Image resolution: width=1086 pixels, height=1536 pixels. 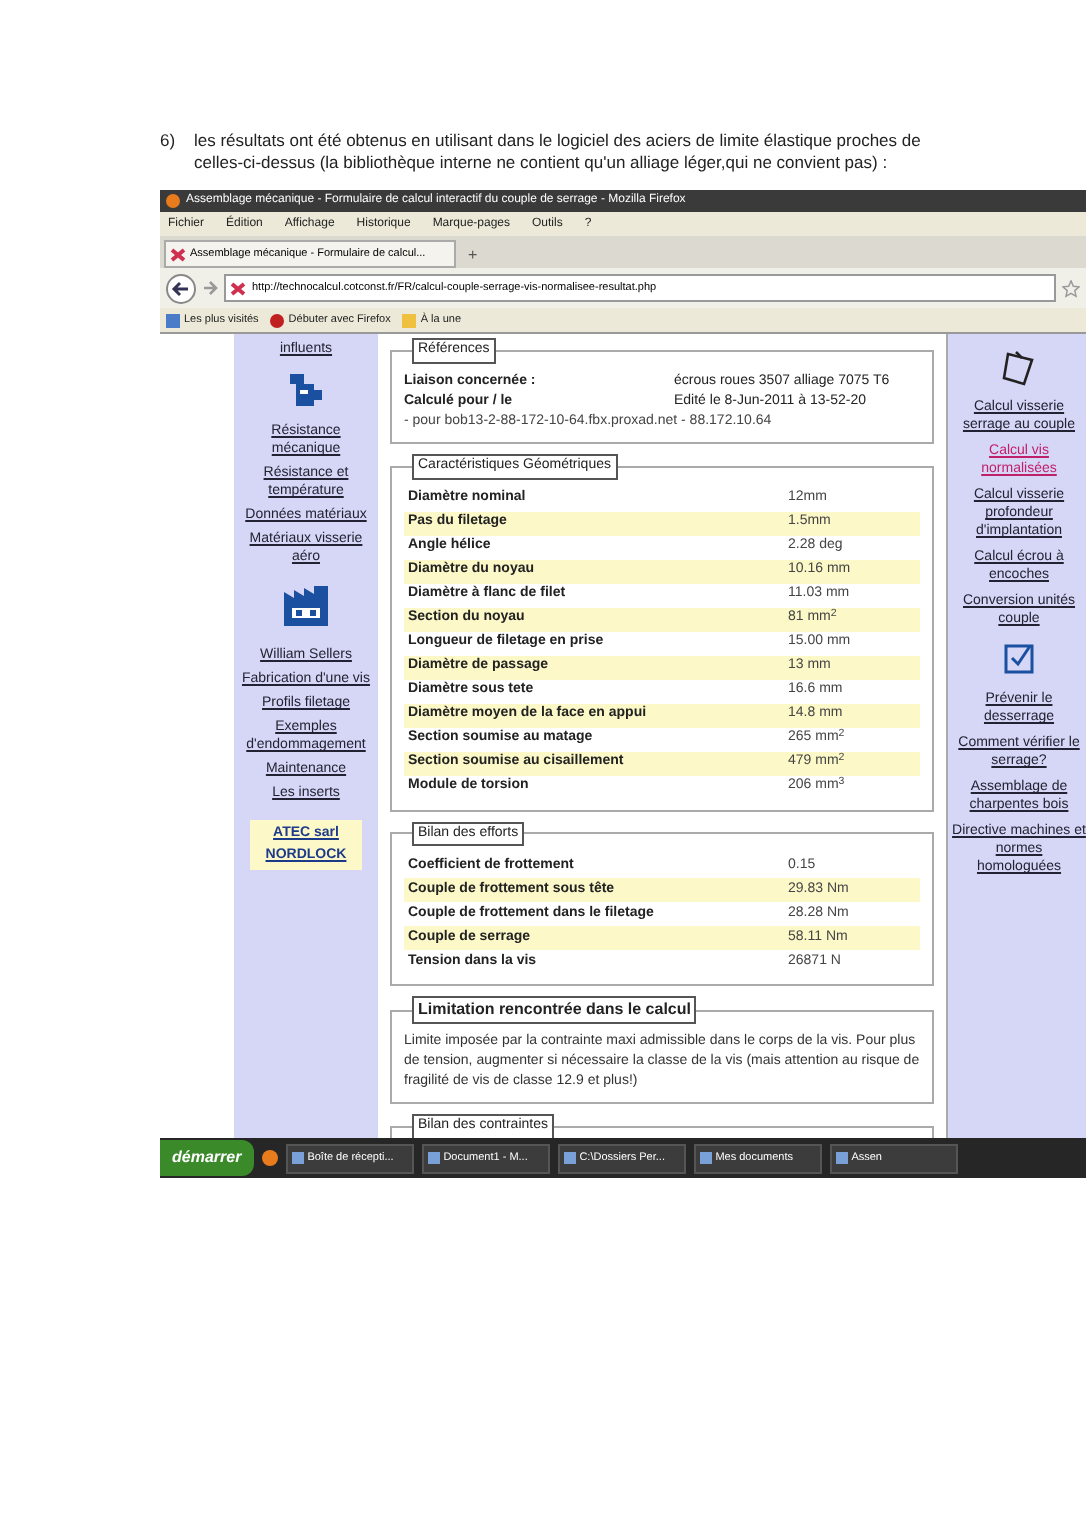 What do you see at coordinates (306, 606) in the screenshot?
I see `factory-icon` at bounding box center [306, 606].